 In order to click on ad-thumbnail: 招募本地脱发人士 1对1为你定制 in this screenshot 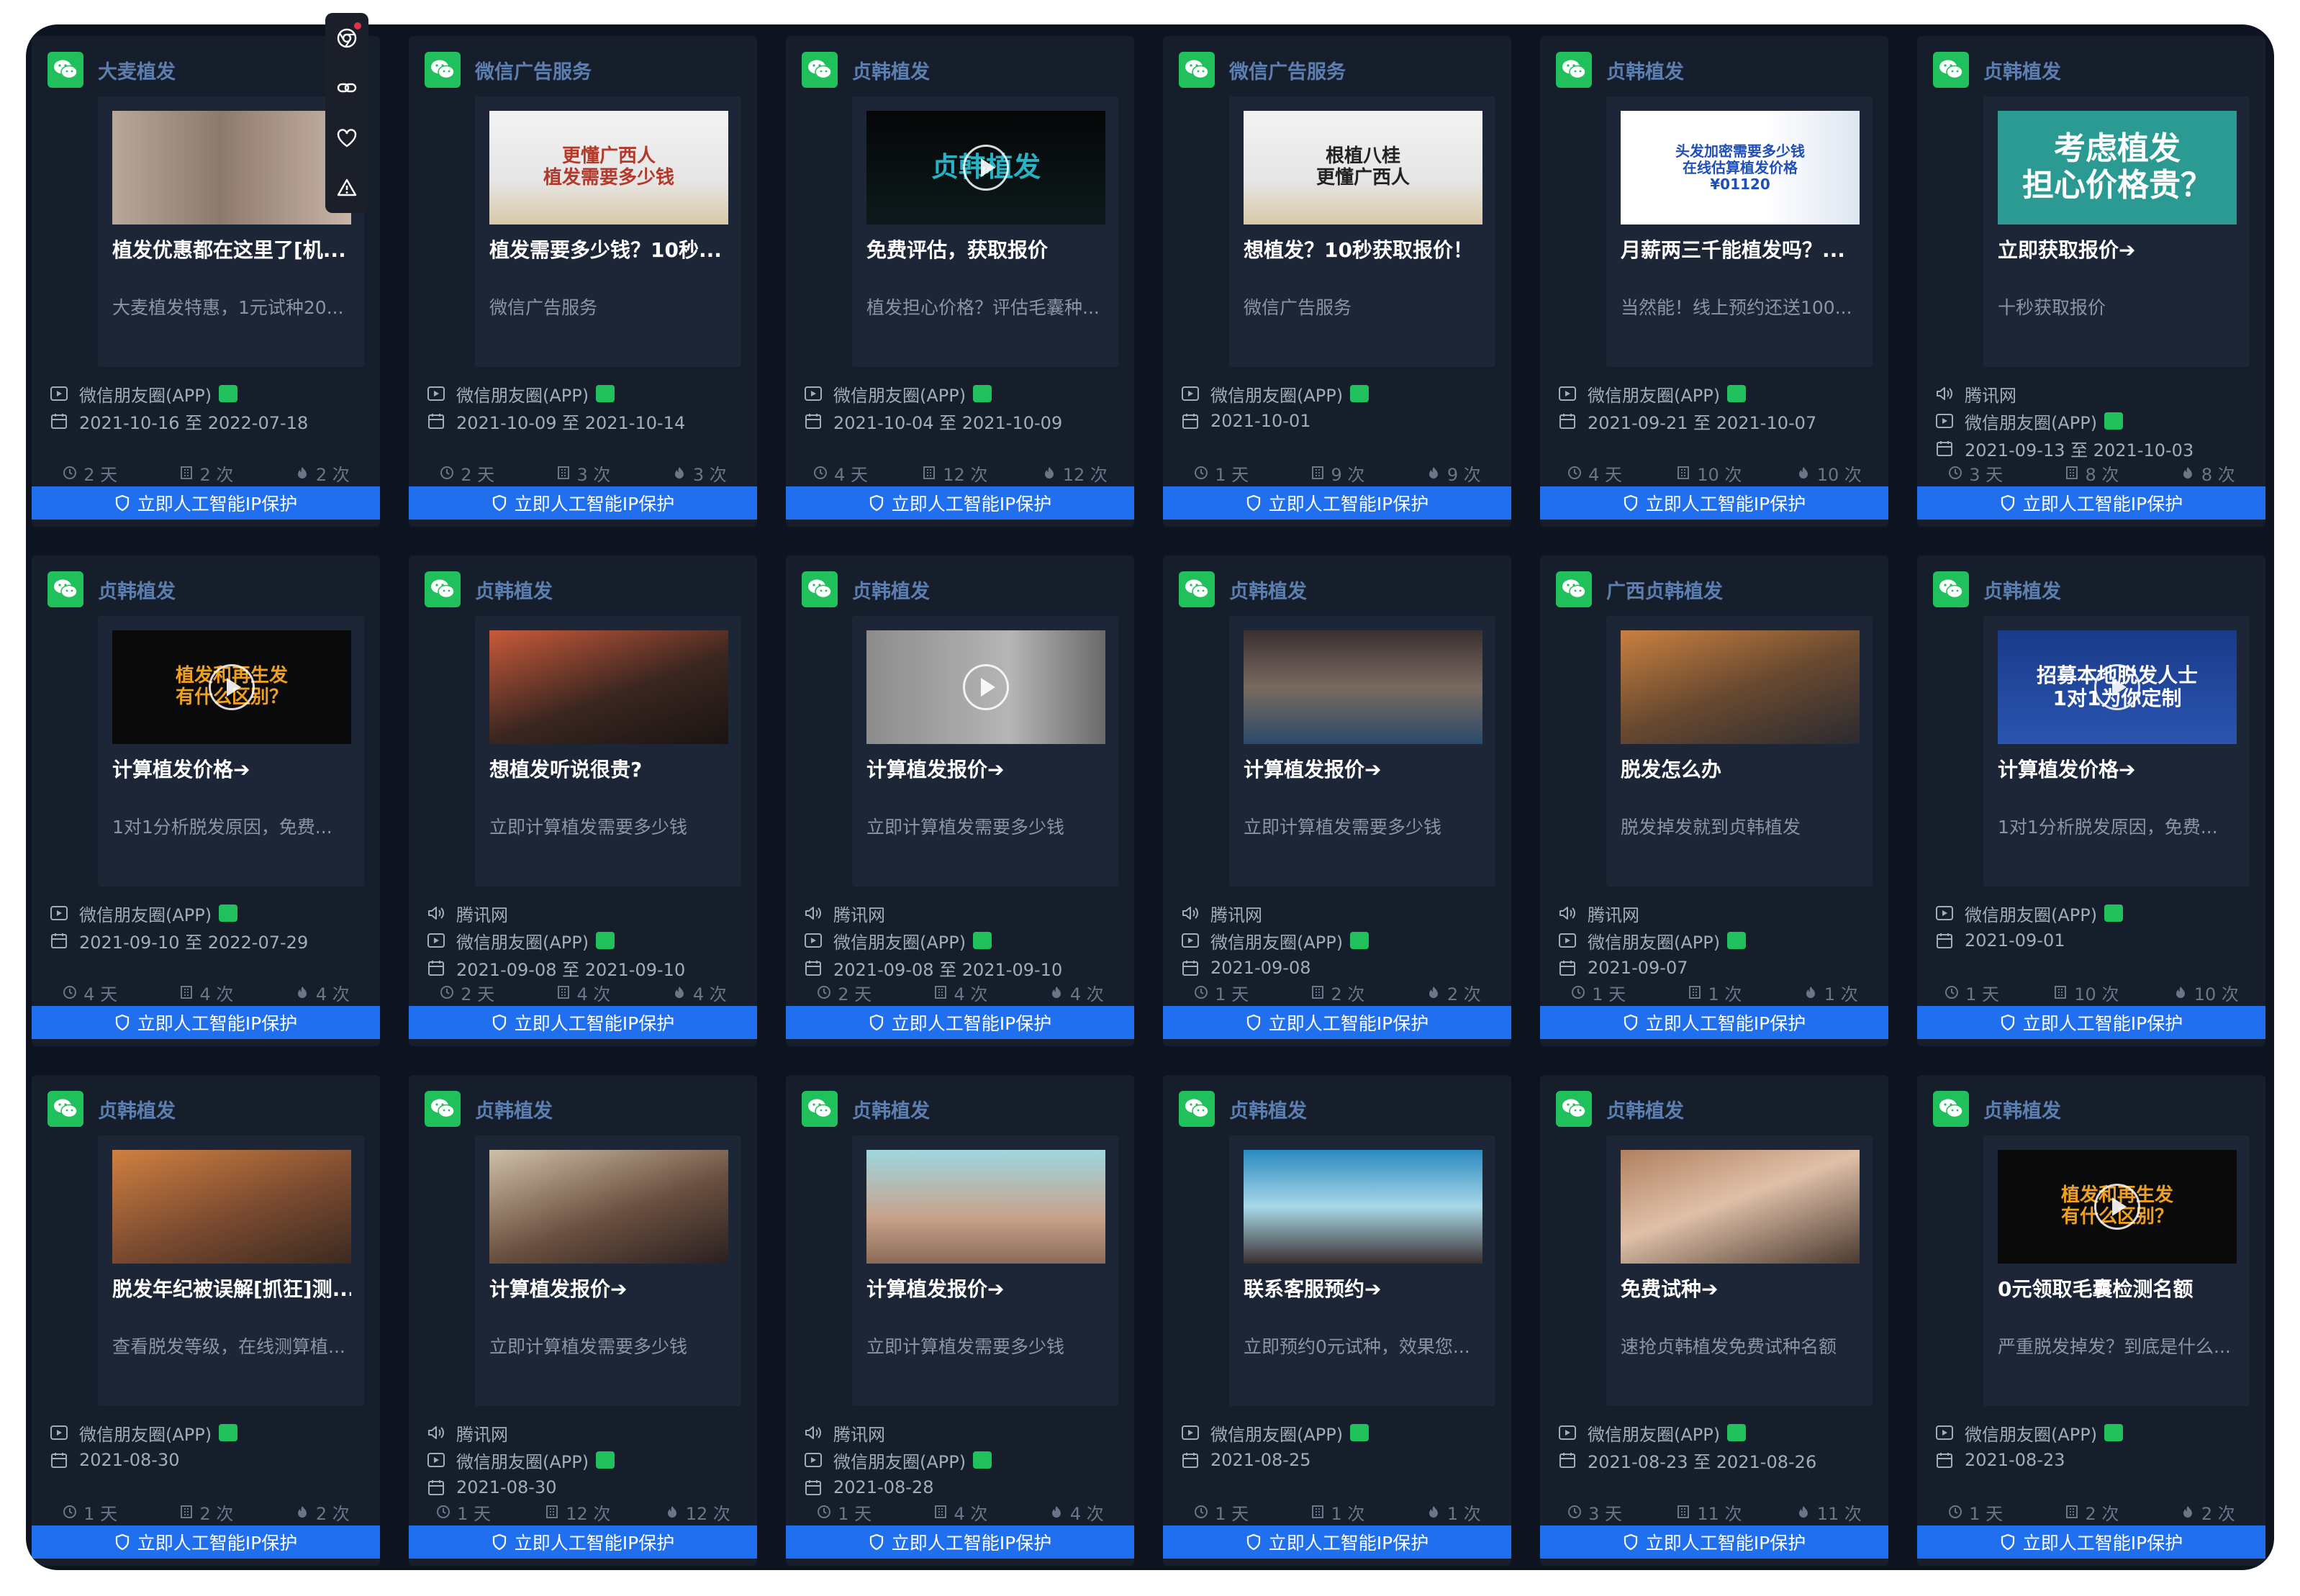, I will do `click(2118, 687)`.